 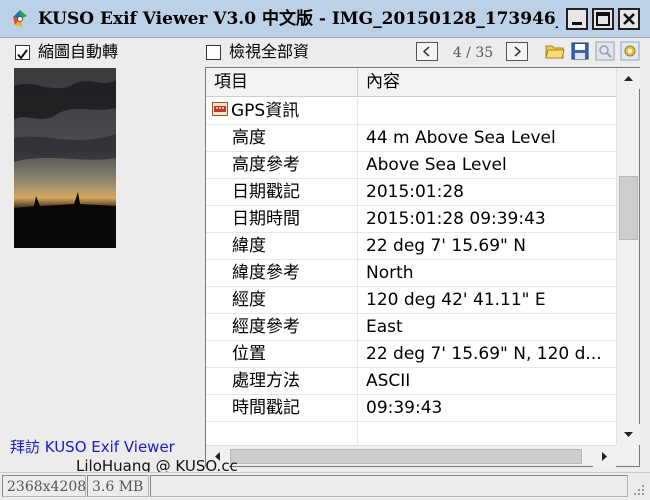 What do you see at coordinates (78, 51) in the screenshot?
I see `thumb-rotate-label: 縮圖自動轉` at bounding box center [78, 51].